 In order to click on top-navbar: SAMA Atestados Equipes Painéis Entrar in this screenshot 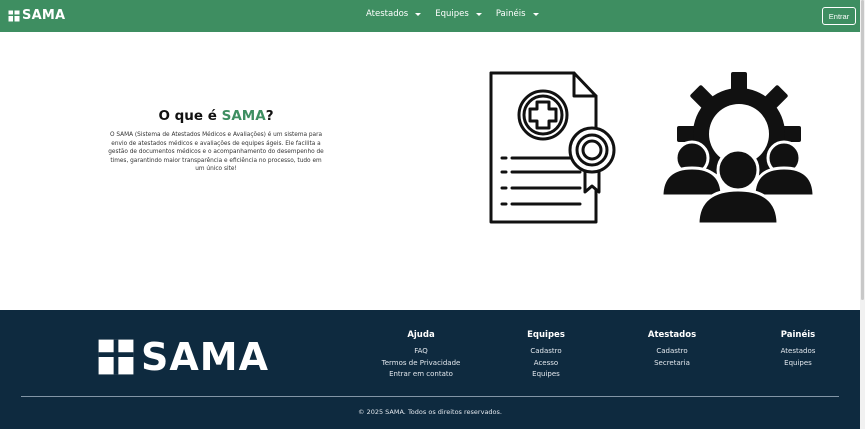, I will do `click(430, 16)`.